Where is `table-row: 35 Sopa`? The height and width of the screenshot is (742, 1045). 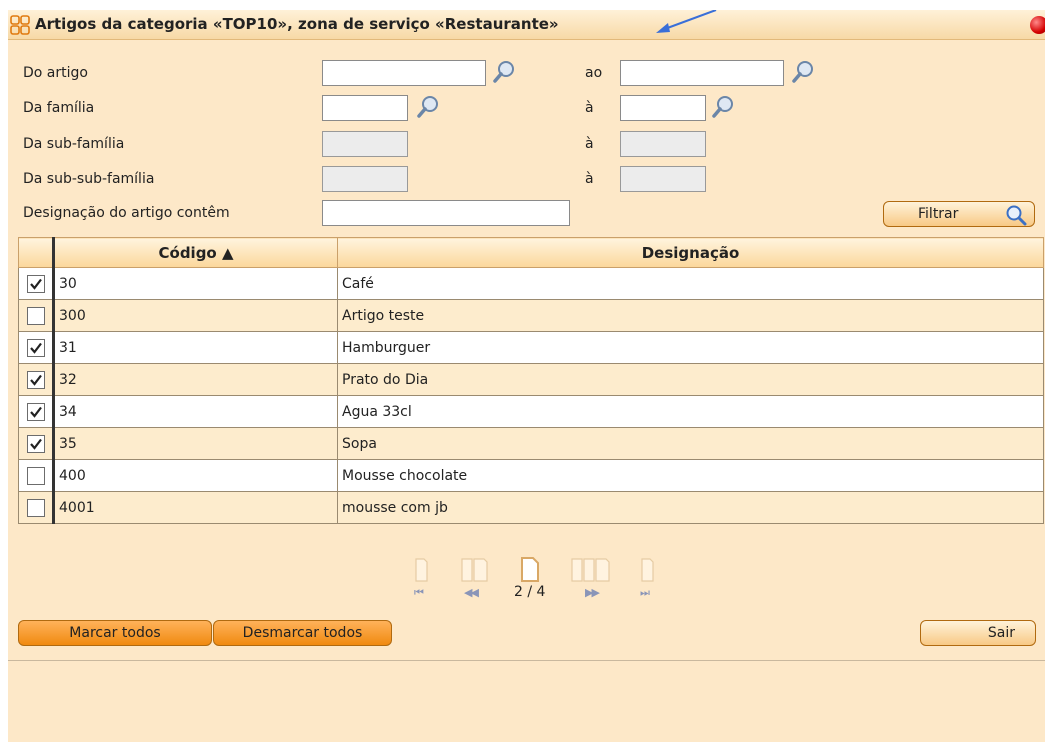 table-row: 35 Sopa is located at coordinates (531, 443).